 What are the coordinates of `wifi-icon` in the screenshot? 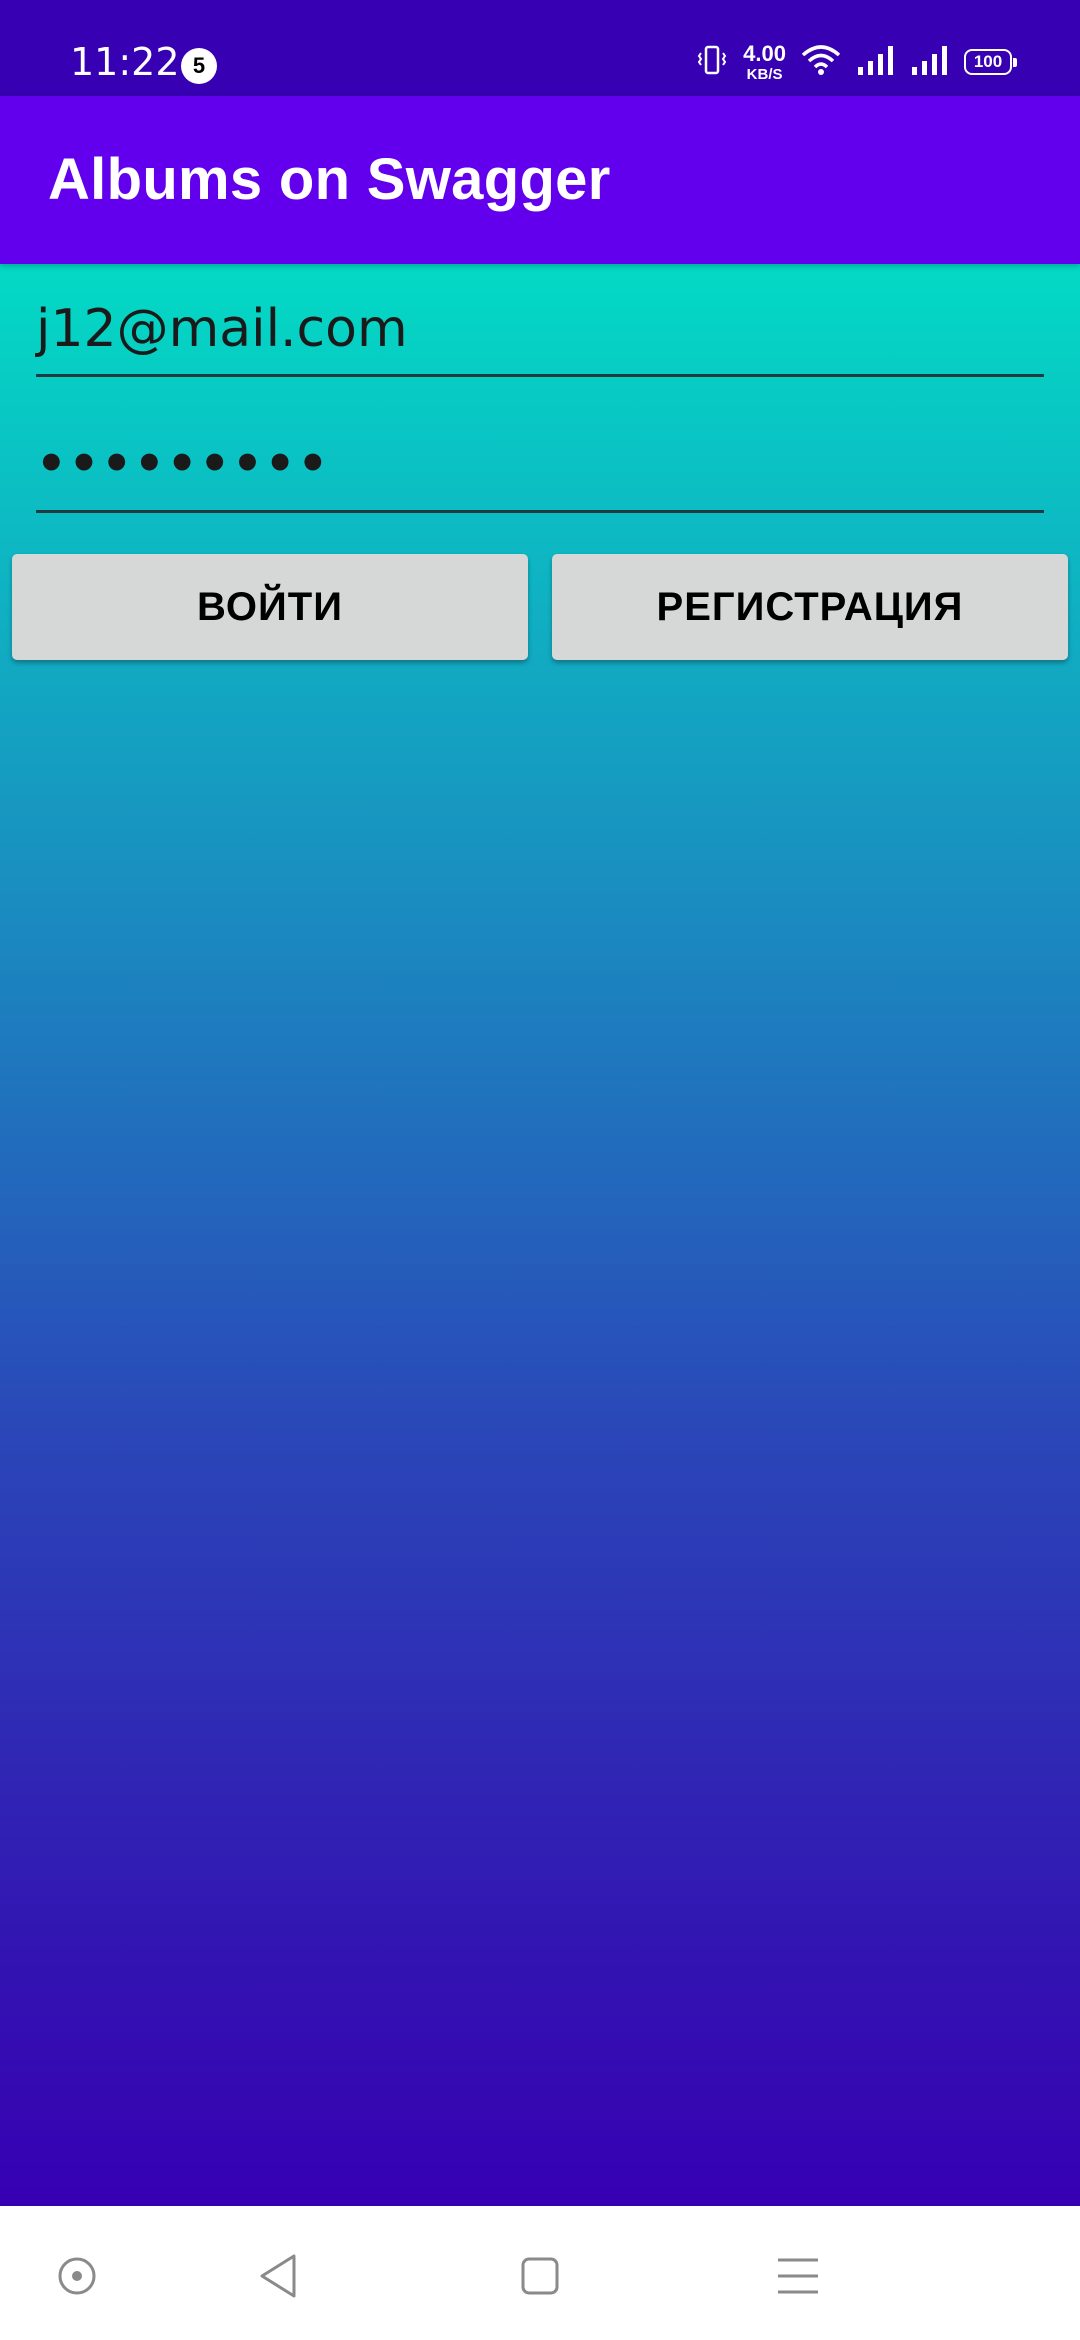 It's located at (821, 62).